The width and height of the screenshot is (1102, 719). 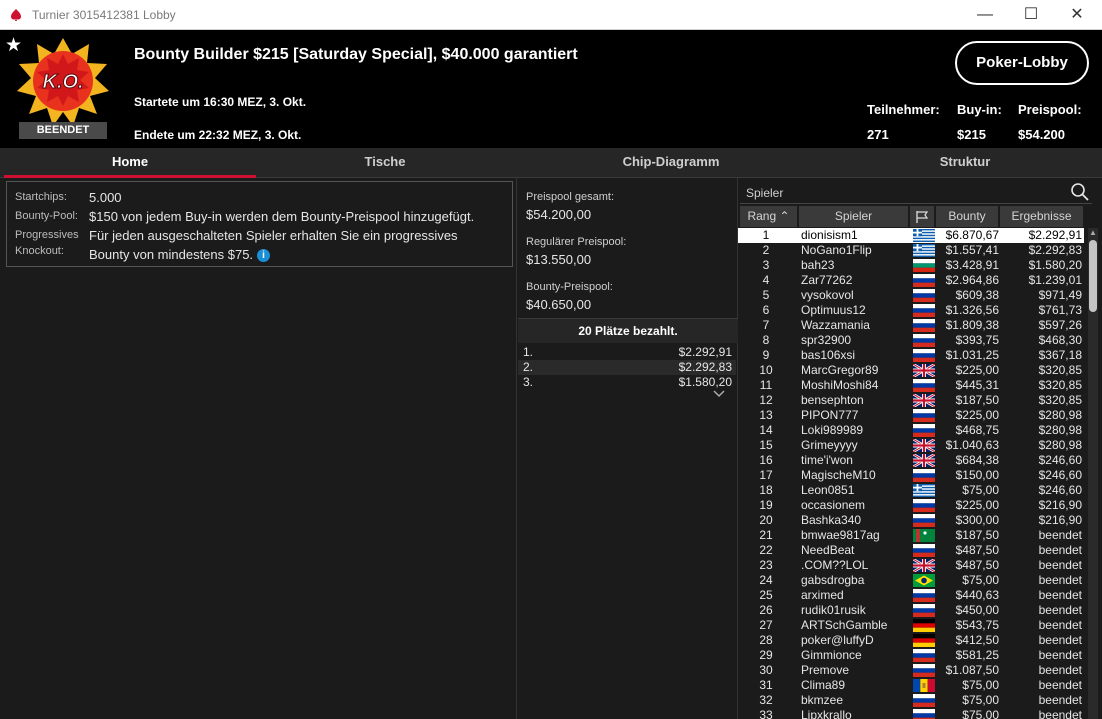 I want to click on regular-pool-value: $13.550,00, so click(x=559, y=259).